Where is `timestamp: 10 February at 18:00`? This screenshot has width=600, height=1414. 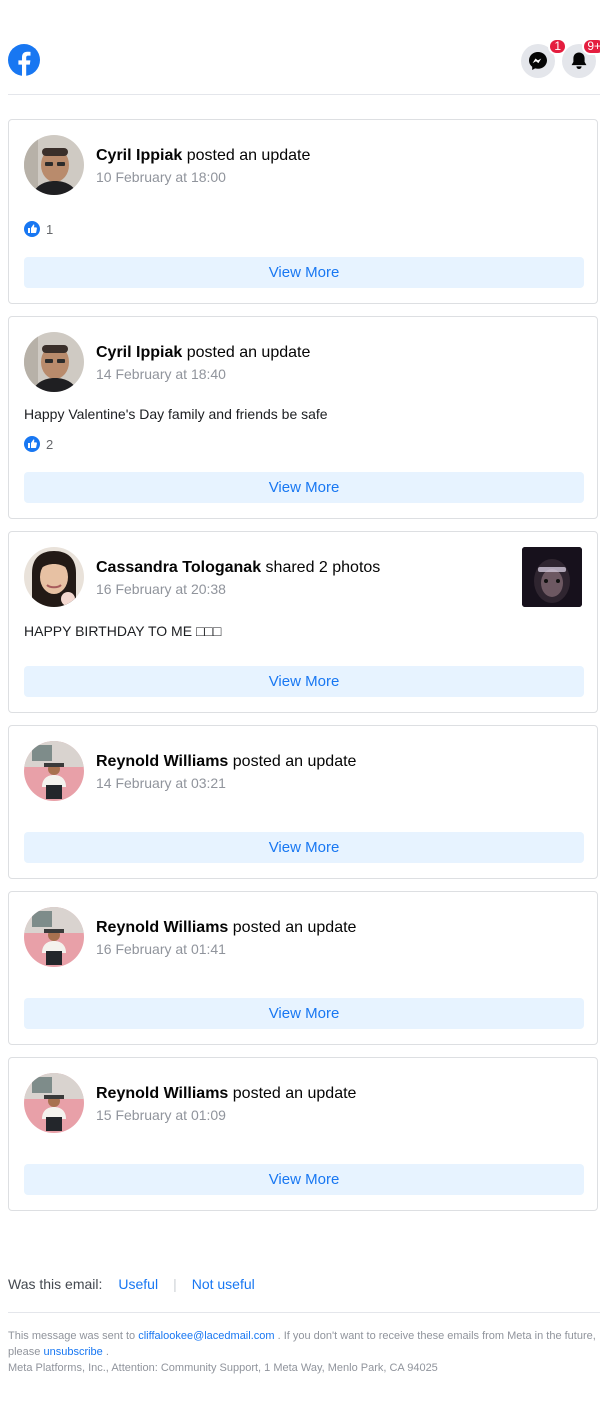
timestamp: 10 February at 18:00 is located at coordinates (161, 177).